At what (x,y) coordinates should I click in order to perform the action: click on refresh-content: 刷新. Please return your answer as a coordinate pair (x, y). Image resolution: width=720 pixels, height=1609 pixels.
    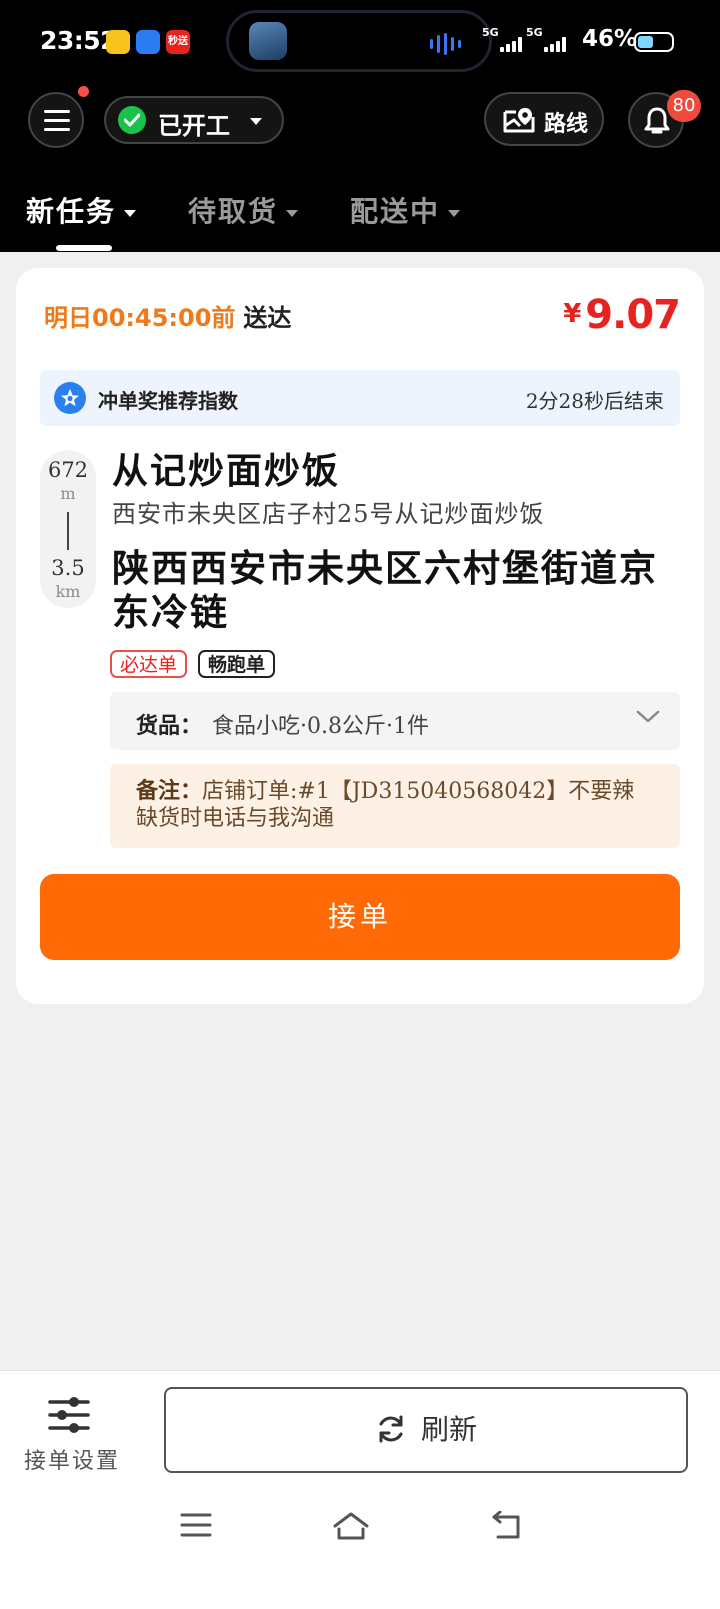
    Looking at the image, I should click on (426, 1430).